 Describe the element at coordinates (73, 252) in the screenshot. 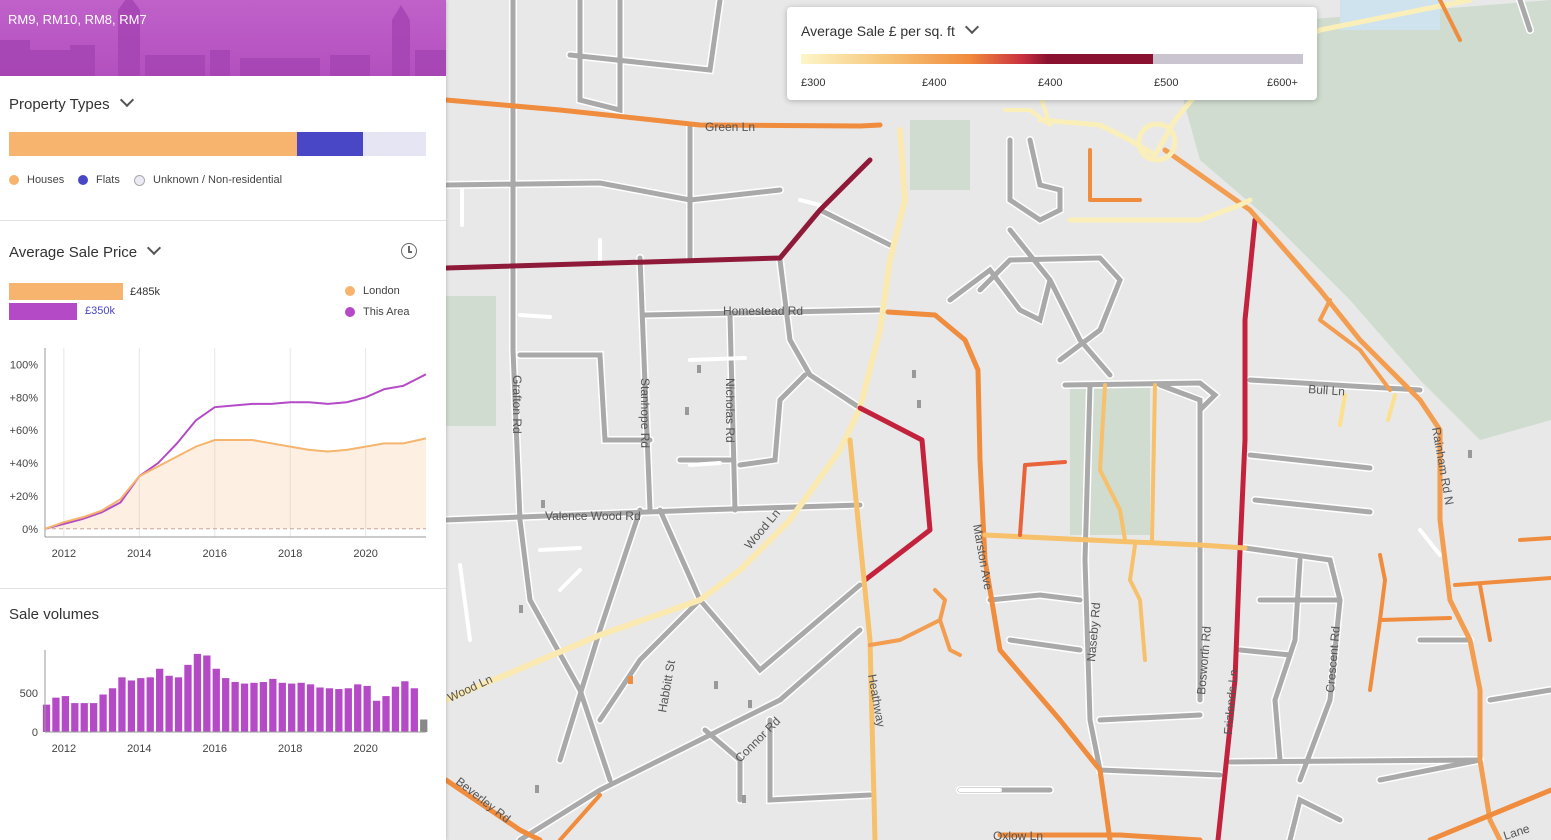

I see `average-sale-price-title: Average Sale Price` at that location.